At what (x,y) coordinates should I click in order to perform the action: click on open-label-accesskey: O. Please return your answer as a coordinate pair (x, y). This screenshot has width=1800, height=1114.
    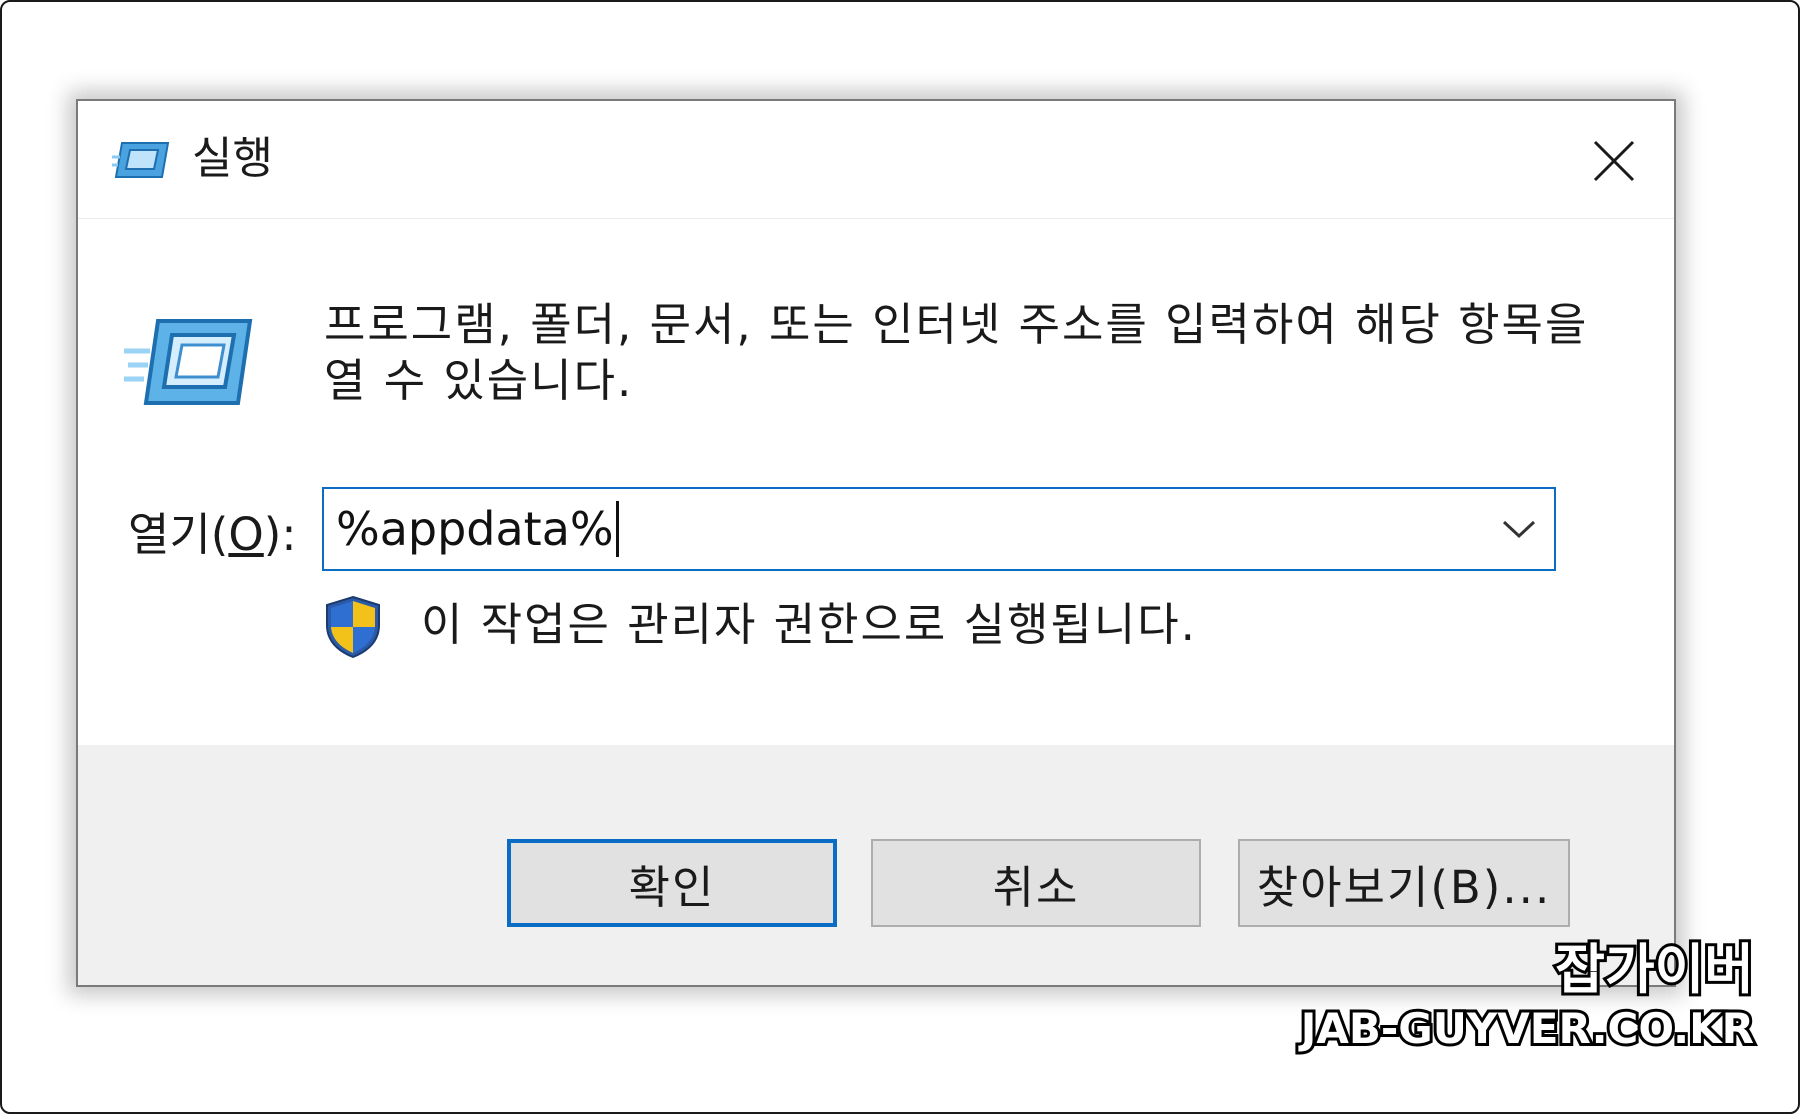
    Looking at the image, I should click on (246, 534).